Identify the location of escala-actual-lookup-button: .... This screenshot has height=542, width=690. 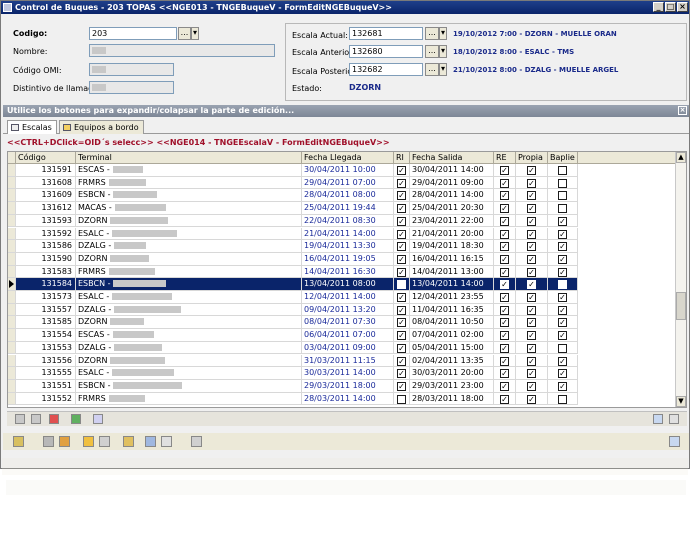
(432, 33).